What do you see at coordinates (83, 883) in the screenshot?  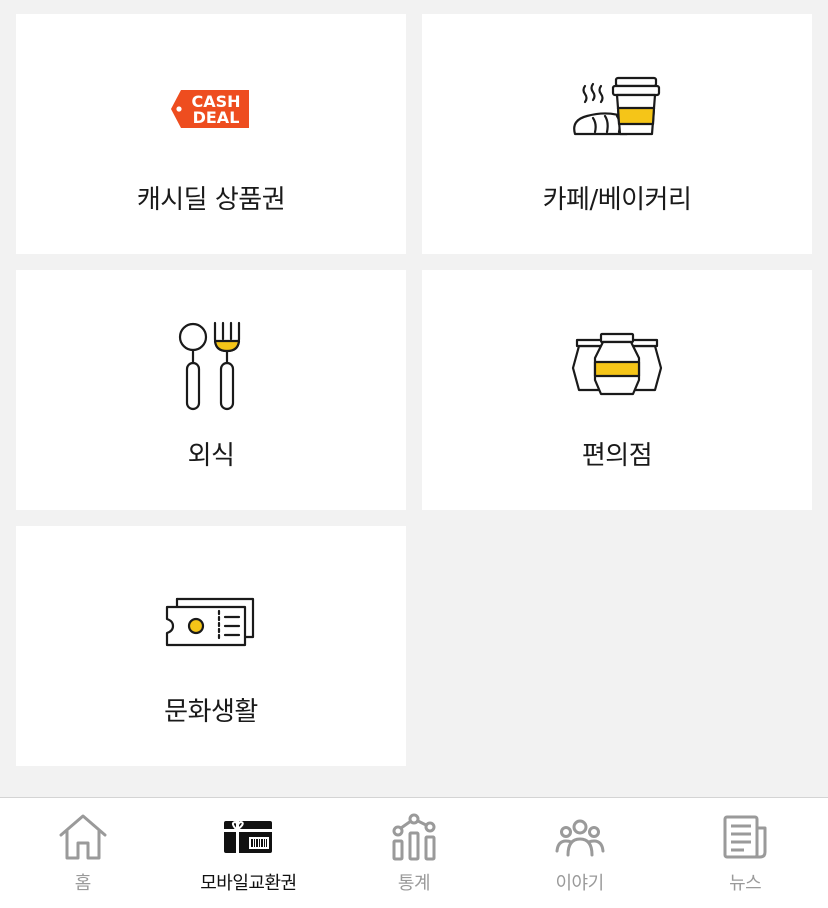 I see `tab-label: 홈` at bounding box center [83, 883].